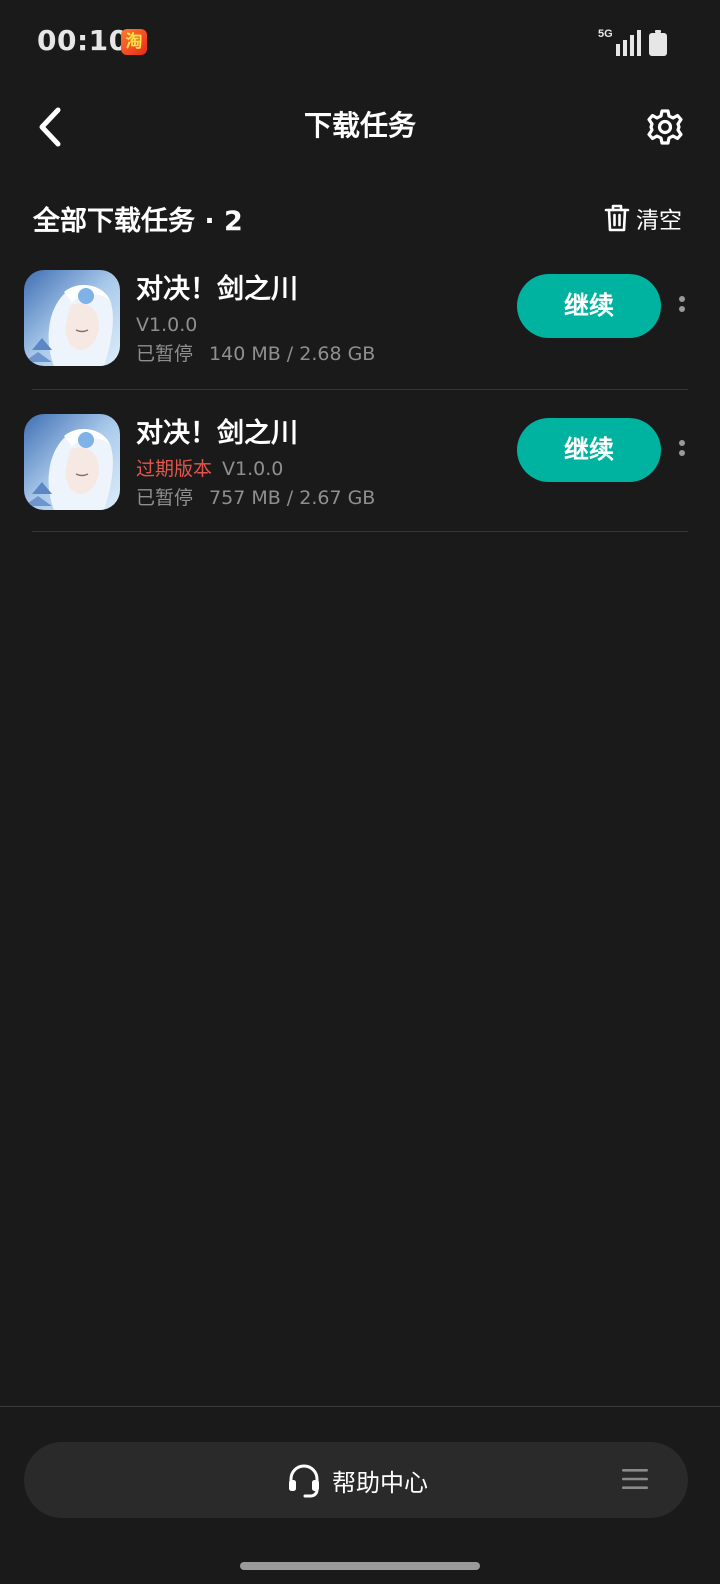  I want to click on signal-bars-icon, so click(628, 43).